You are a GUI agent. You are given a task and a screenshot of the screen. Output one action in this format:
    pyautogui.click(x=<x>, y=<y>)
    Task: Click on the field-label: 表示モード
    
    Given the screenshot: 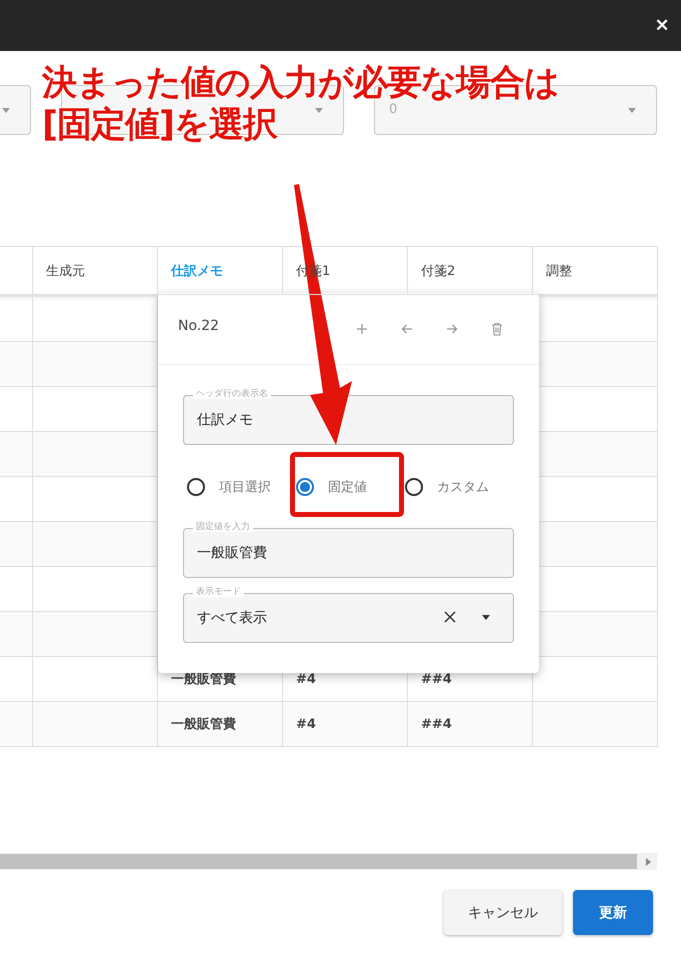 What is the action you would take?
    pyautogui.click(x=218, y=592)
    